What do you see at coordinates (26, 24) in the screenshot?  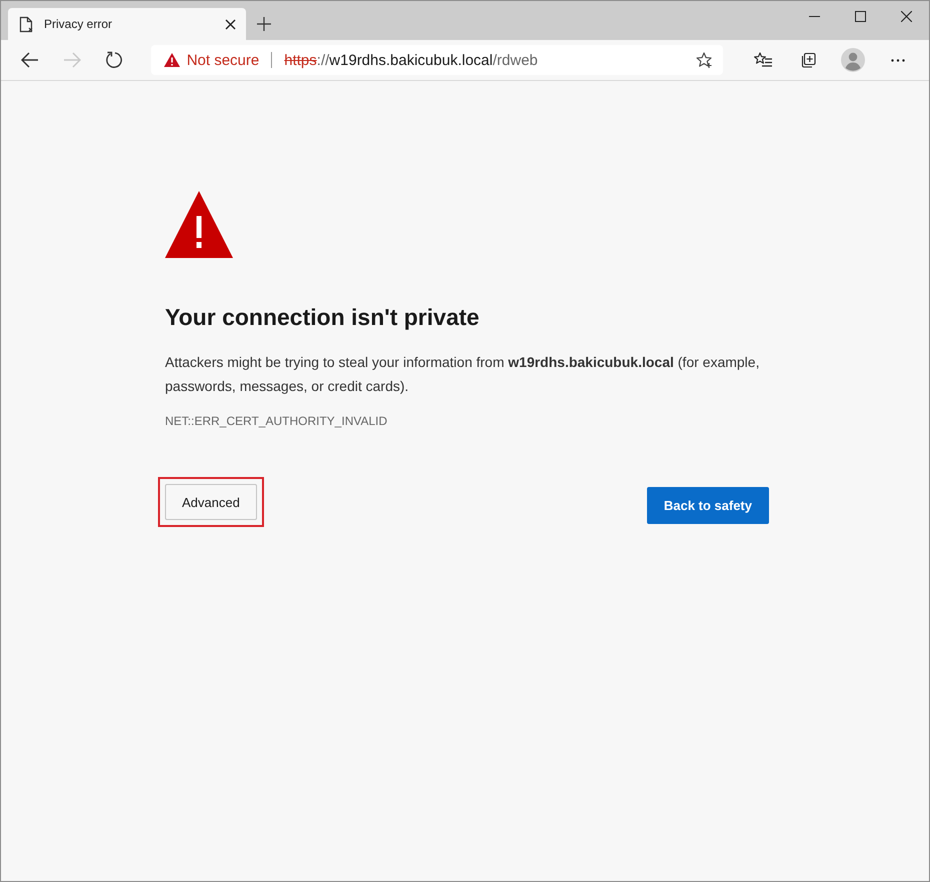 I see `document-icon` at bounding box center [26, 24].